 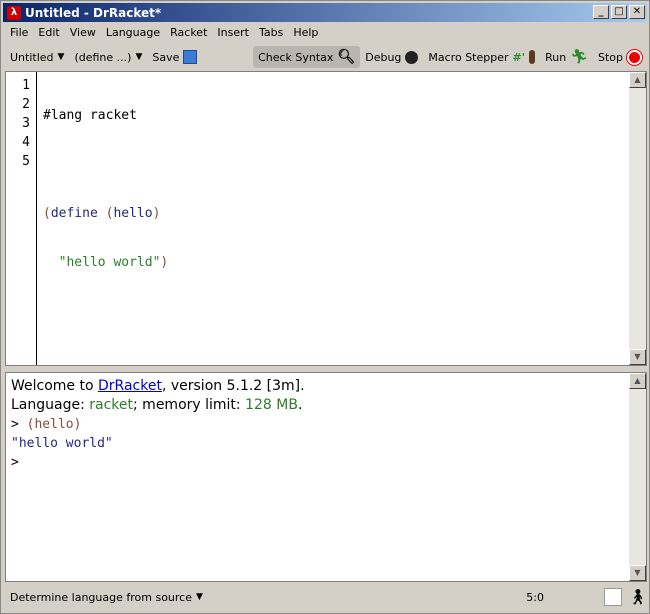 What do you see at coordinates (519, 57) in the screenshot?
I see `macro-stepper-icon: #'` at bounding box center [519, 57].